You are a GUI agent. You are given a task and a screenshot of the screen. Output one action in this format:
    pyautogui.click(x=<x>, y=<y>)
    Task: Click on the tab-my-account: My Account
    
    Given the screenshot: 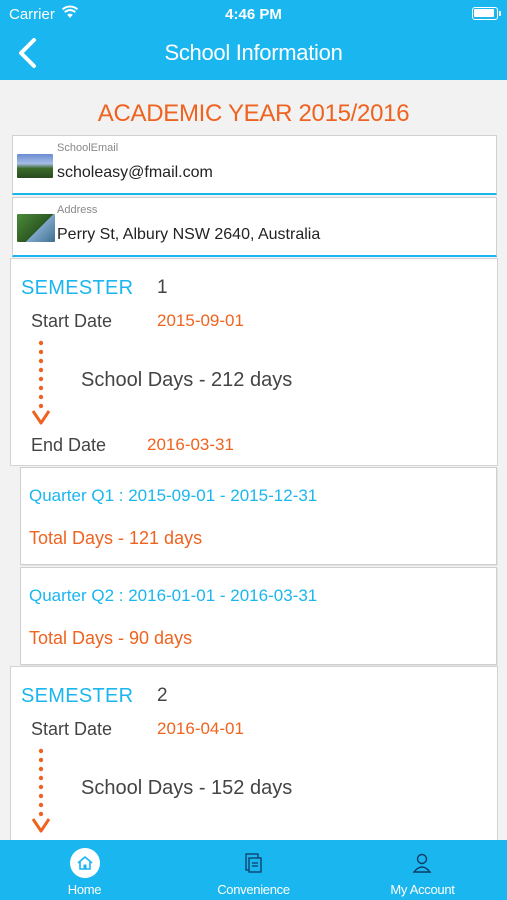 What is the action you would take?
    pyautogui.click(x=422, y=870)
    